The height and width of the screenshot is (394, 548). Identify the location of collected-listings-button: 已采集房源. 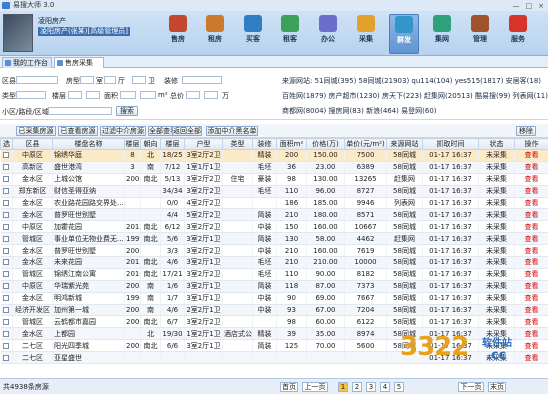
(36, 131).